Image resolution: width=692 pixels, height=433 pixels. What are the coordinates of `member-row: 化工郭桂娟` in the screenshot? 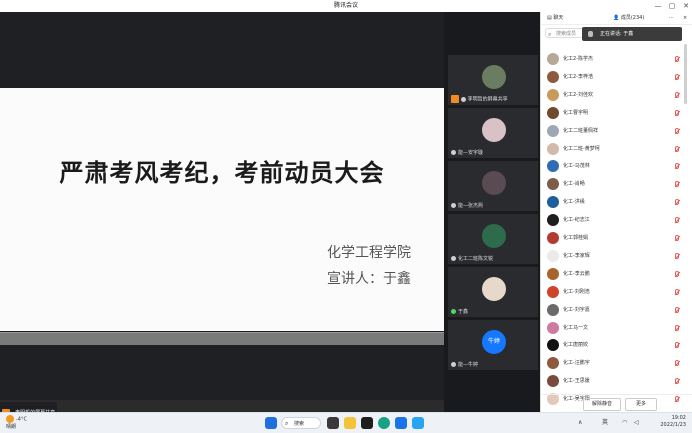 It's located at (616, 238).